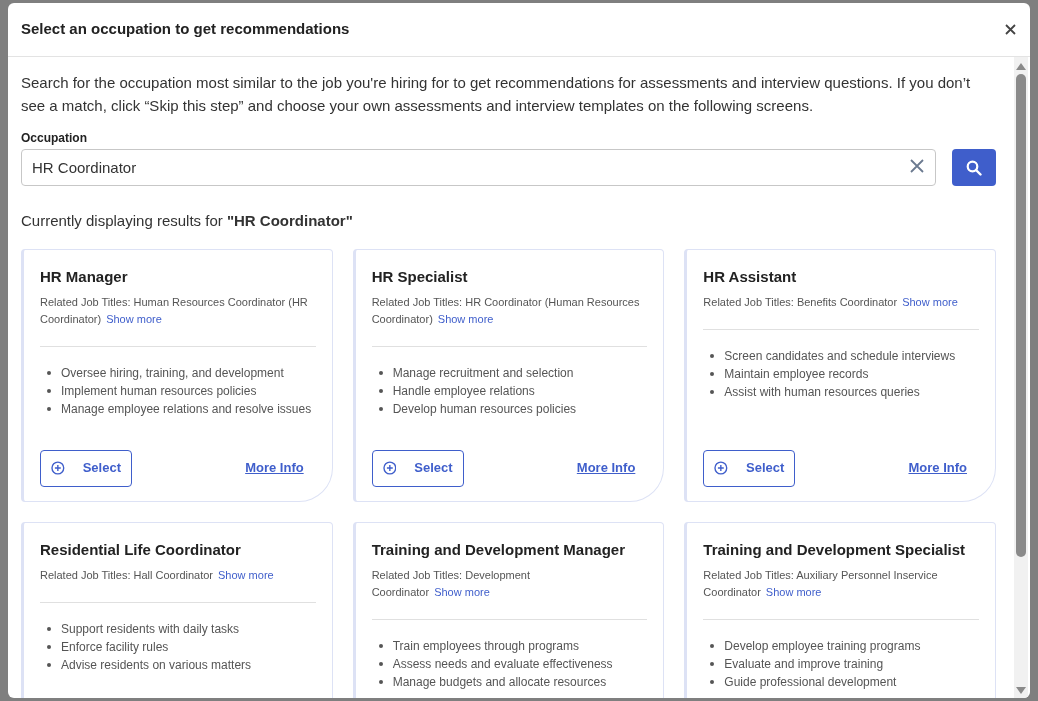 This screenshot has width=1038, height=701. I want to click on bullet-text: Evaluate and improve training, so click(804, 664).